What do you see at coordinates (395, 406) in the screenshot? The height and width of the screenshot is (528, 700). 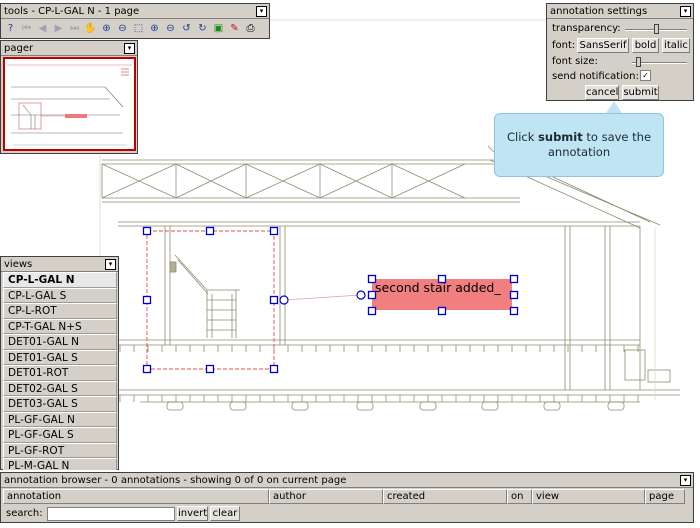 I see `footings` at bounding box center [395, 406].